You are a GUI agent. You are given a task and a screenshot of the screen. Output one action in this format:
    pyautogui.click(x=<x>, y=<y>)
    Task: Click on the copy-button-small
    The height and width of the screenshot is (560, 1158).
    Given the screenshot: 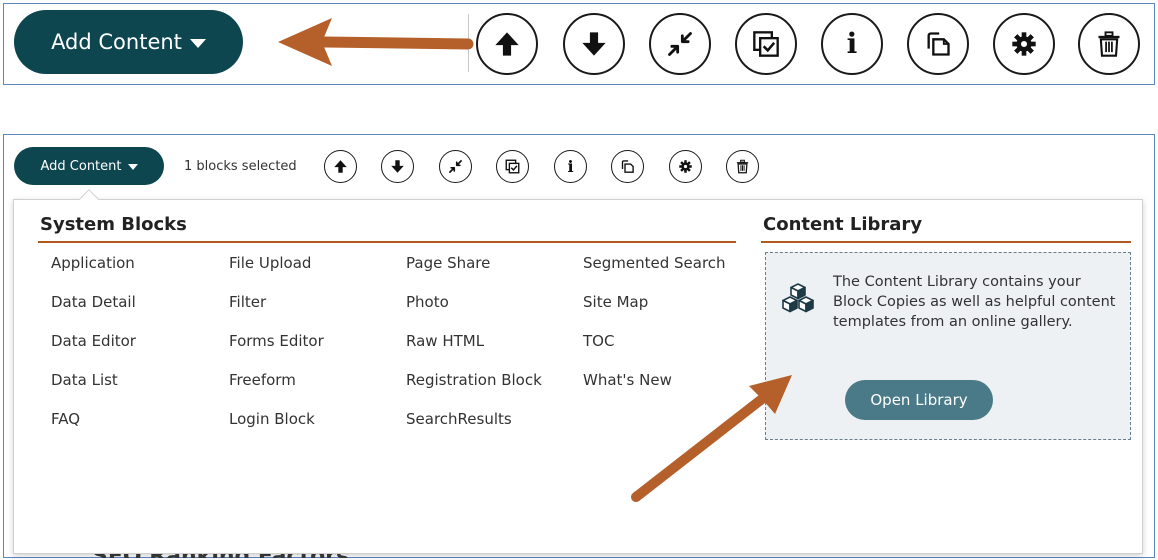 What is the action you would take?
    pyautogui.click(x=627, y=166)
    